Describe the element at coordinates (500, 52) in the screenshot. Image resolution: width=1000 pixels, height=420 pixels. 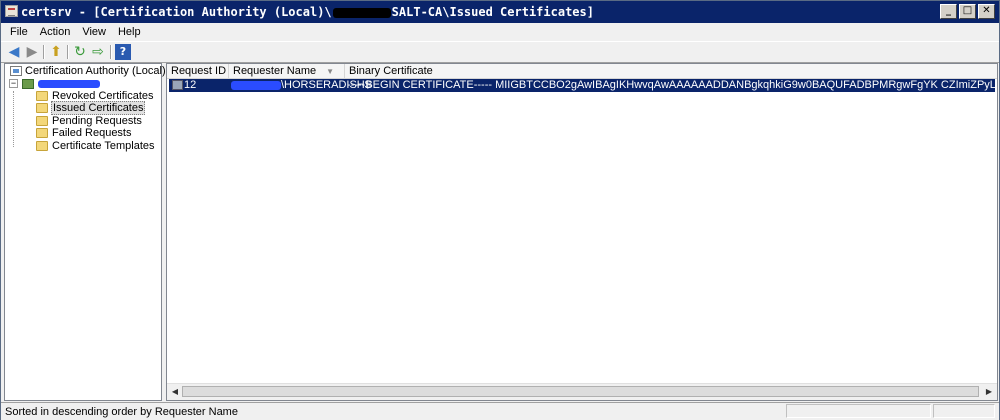
I see `toolbar: ◀ ▶ ⬆ ↻ ⇨ ?` at that location.